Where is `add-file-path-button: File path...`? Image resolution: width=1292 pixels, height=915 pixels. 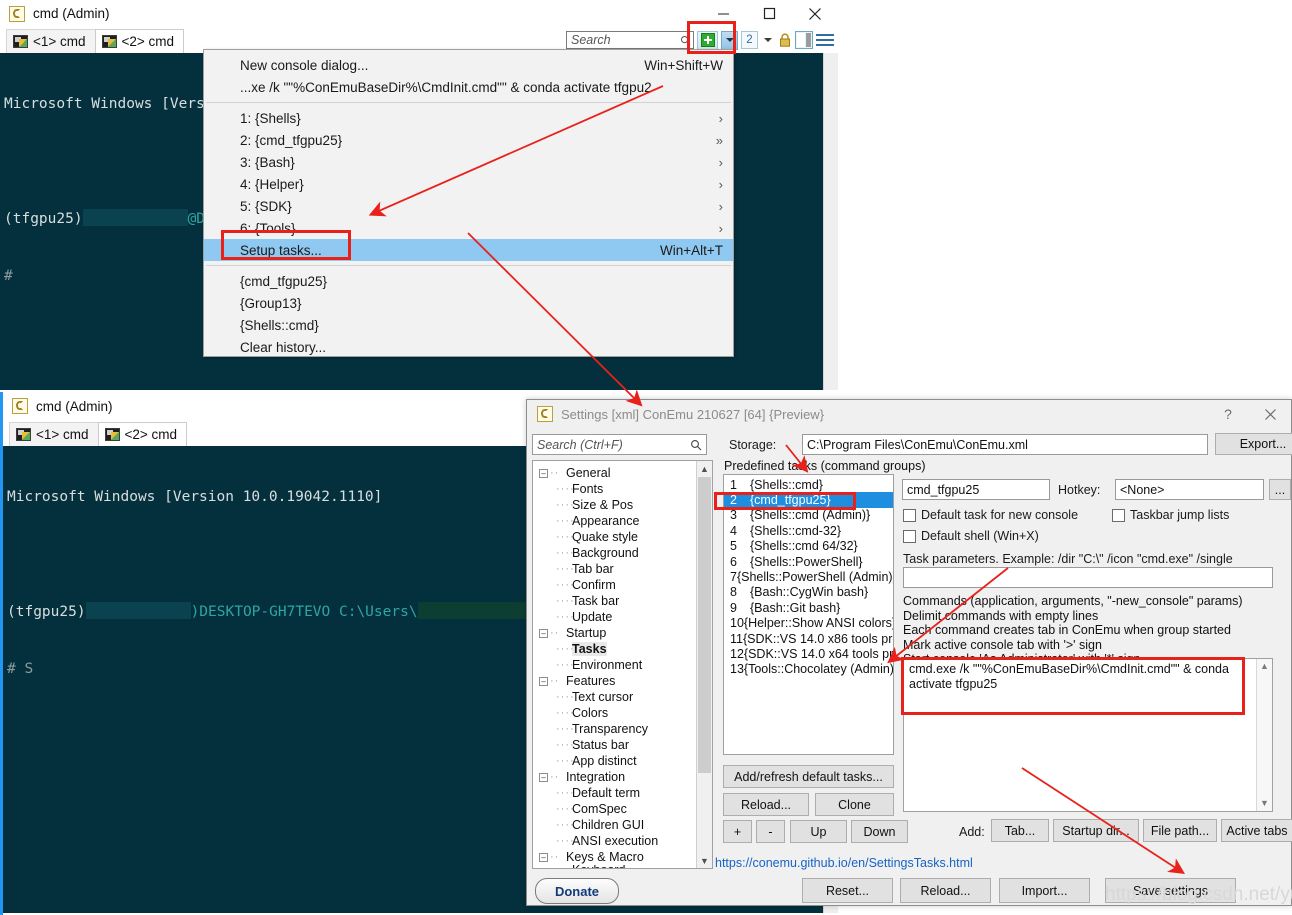 add-file-path-button: File path... is located at coordinates (1180, 830).